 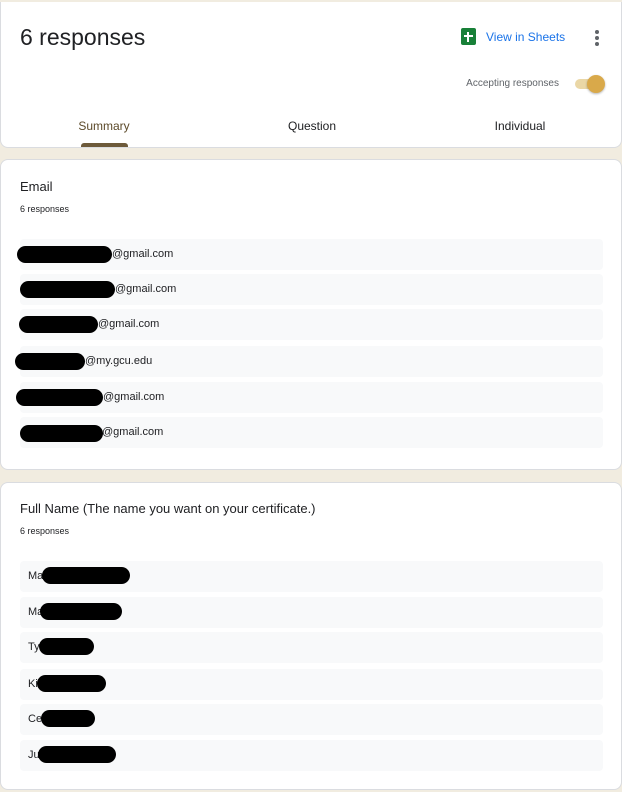 What do you see at coordinates (35, 719) in the screenshot?
I see `name-response: Ce` at bounding box center [35, 719].